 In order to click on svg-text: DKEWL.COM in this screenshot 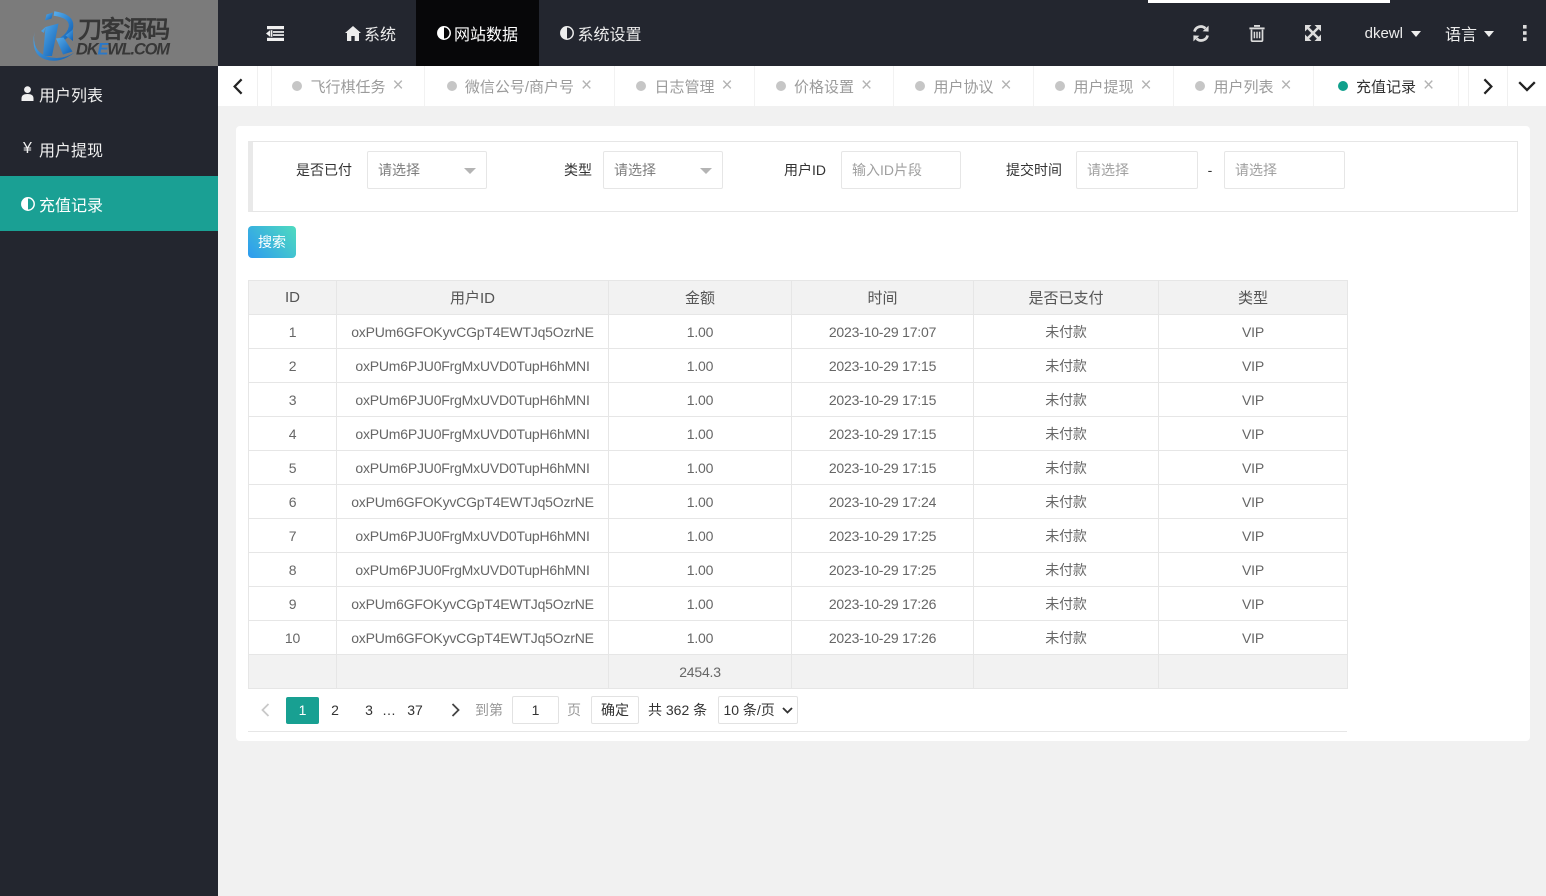, I will do `click(123, 50)`.